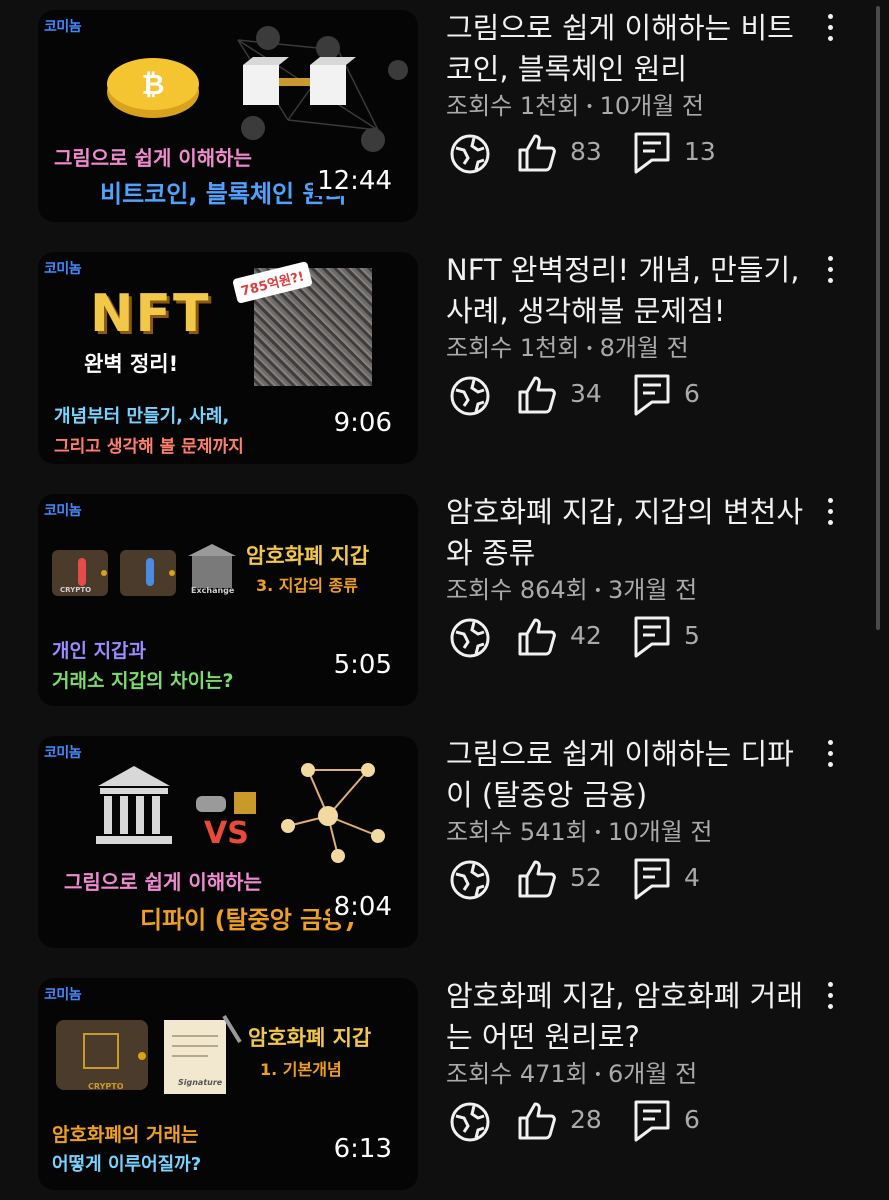 Image resolution: width=889 pixels, height=1200 pixels. What do you see at coordinates (517, 1074) in the screenshot?
I see `view-count: 조회수 471회` at bounding box center [517, 1074].